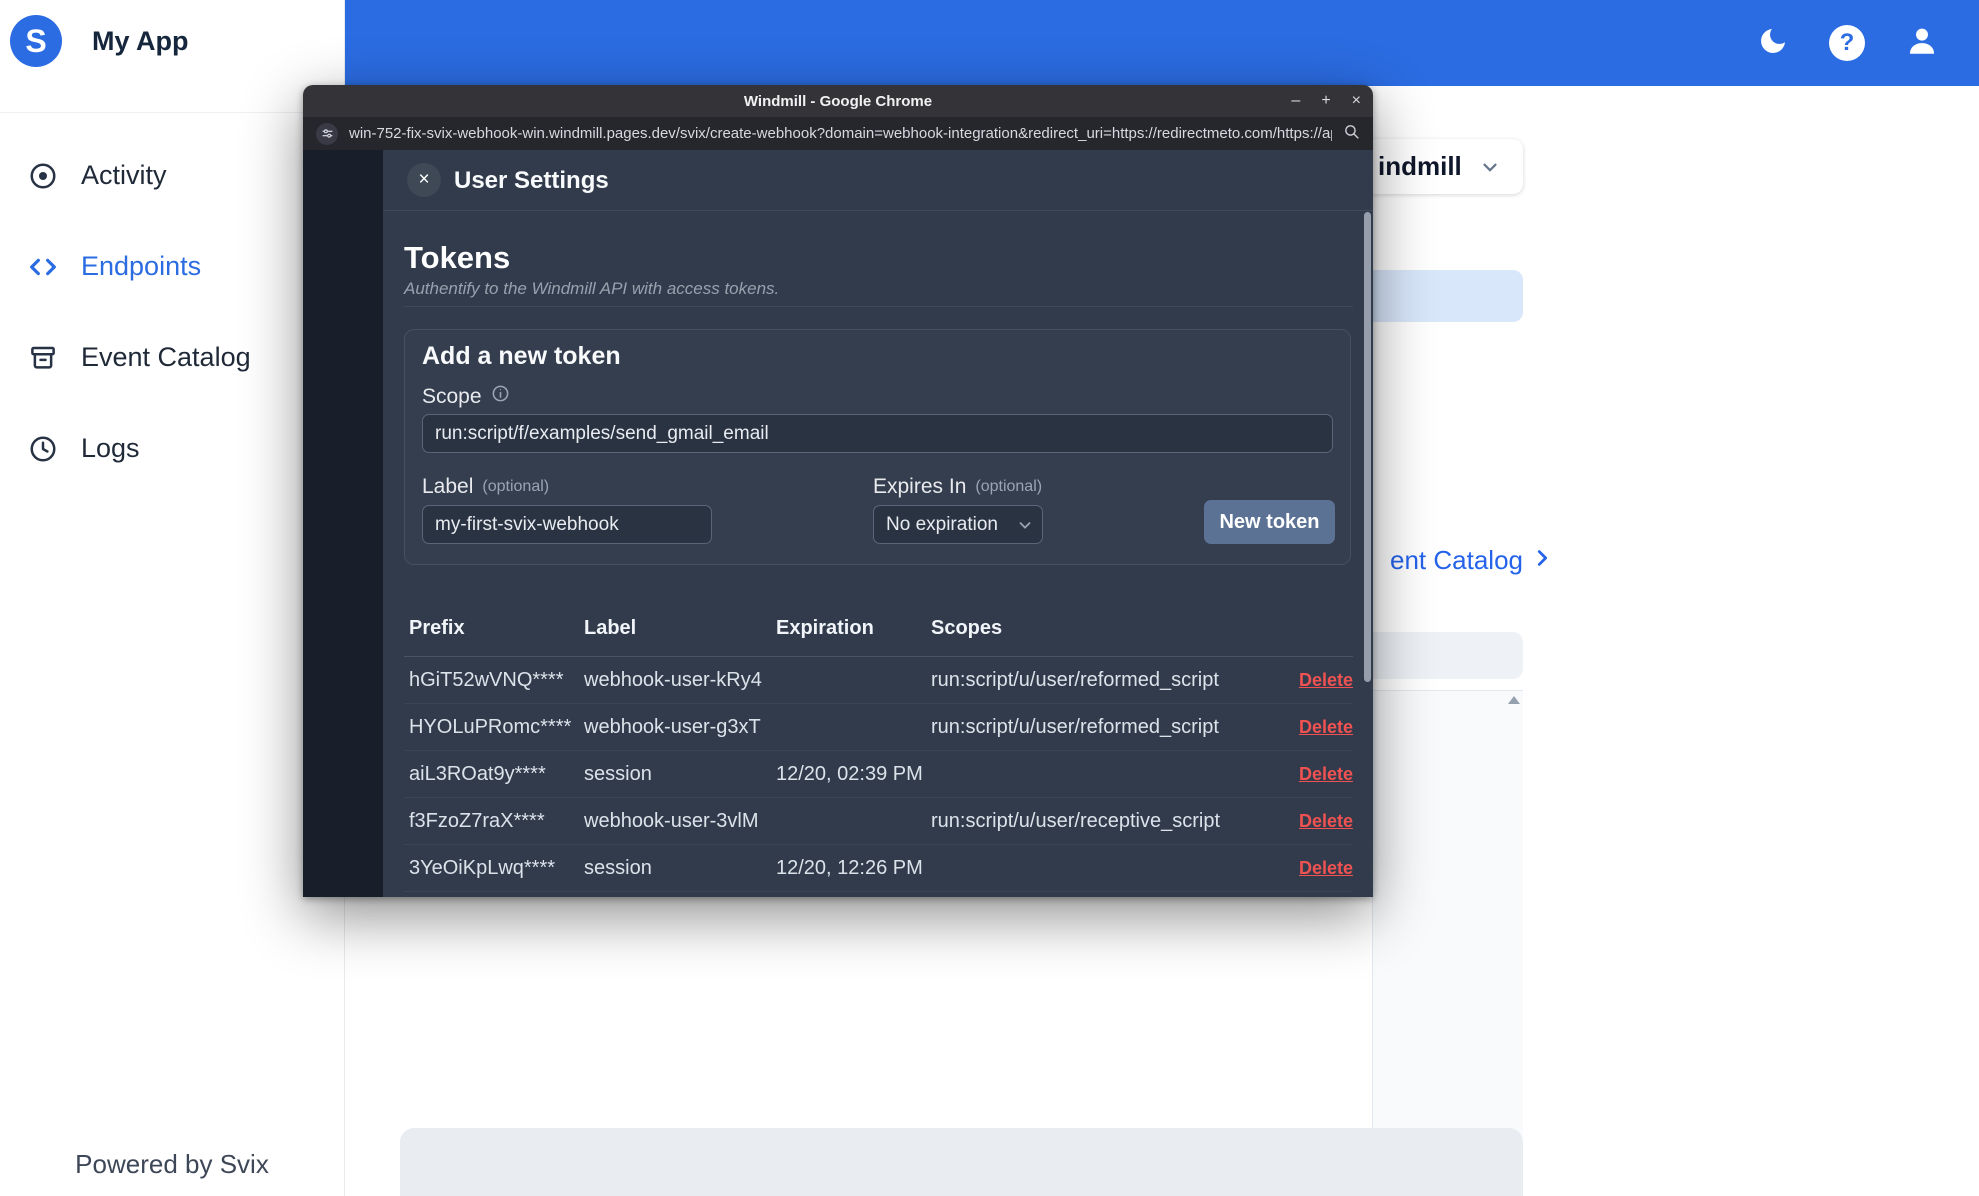 The height and width of the screenshot is (1196, 1979). What do you see at coordinates (849, 773) in the screenshot?
I see `token-expiration: 12/20, 02:39 PM` at bounding box center [849, 773].